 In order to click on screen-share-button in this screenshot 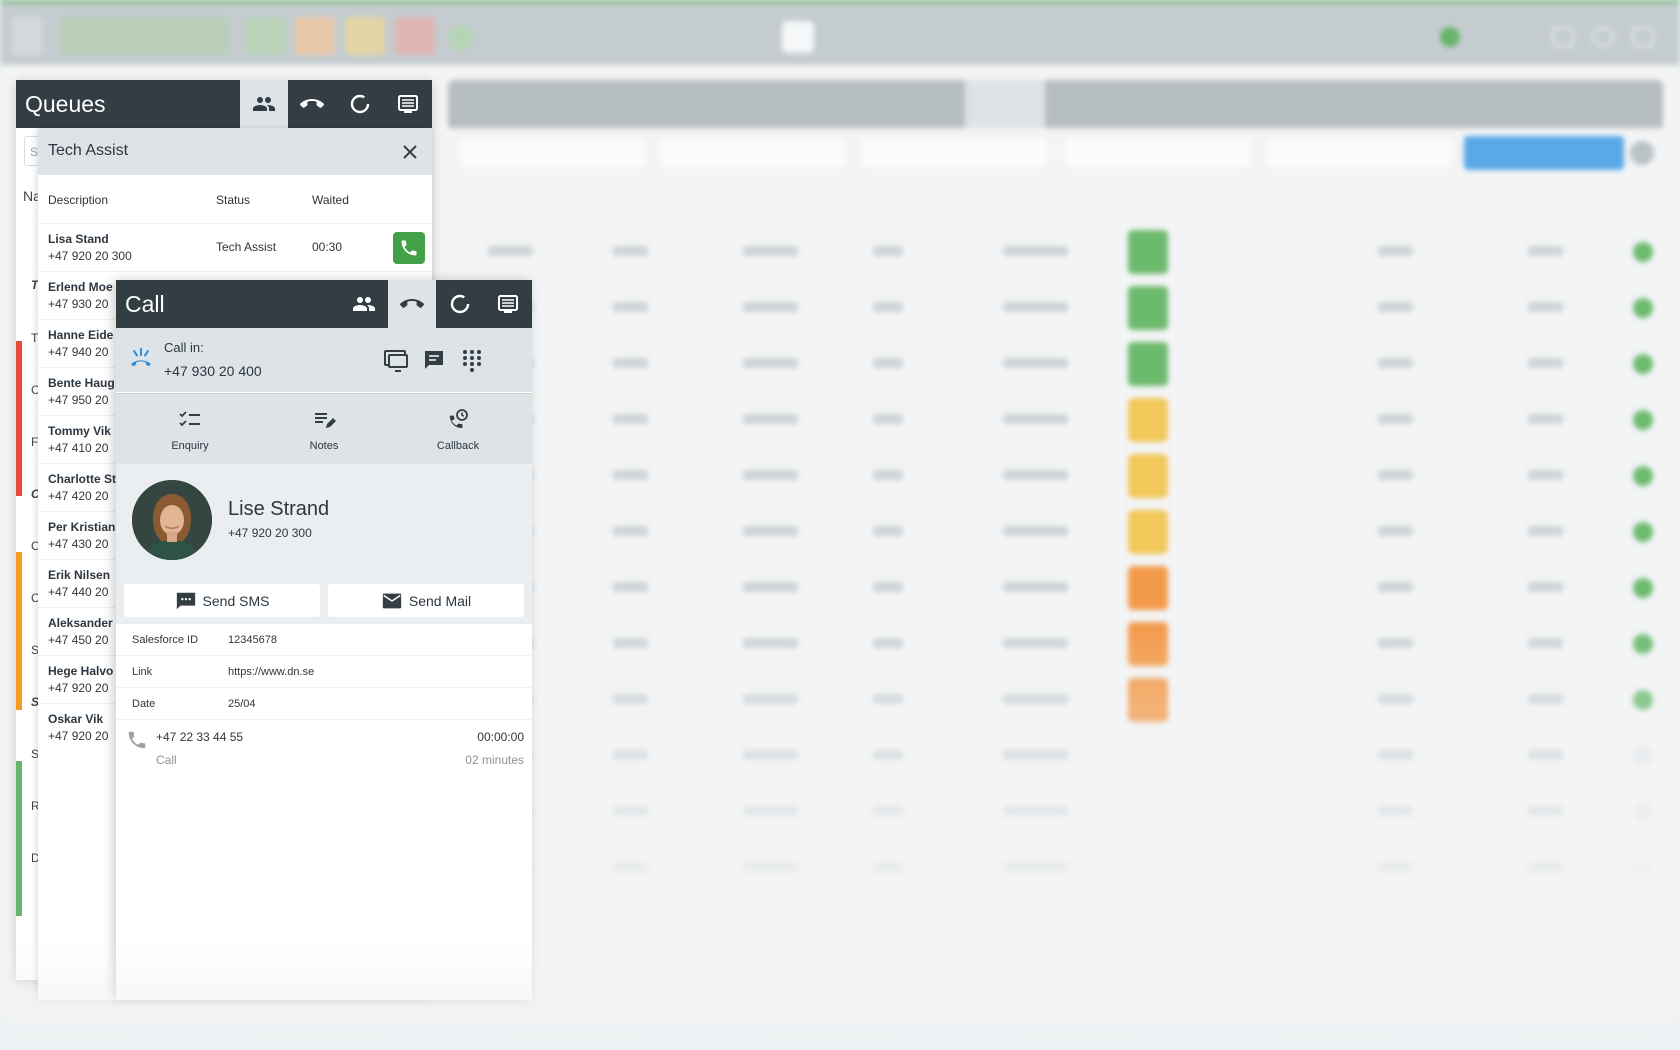, I will do `click(396, 360)`.